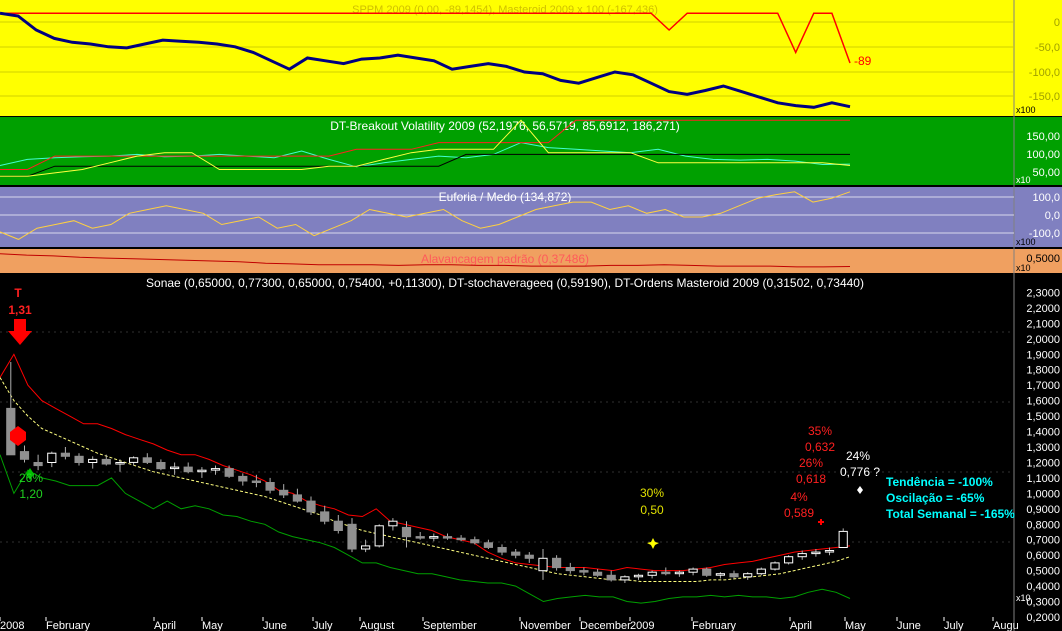 This screenshot has width=1062, height=631. What do you see at coordinates (1043, 618) in the screenshot?
I see `main-y-tick: 0,2000` at bounding box center [1043, 618].